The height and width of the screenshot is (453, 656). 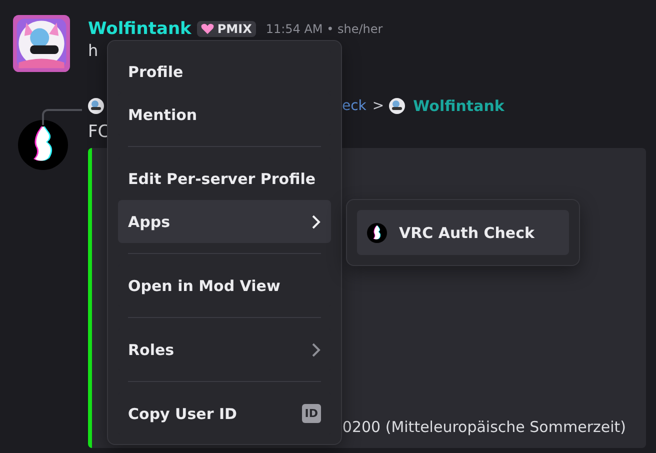 What do you see at coordinates (207, 29) in the screenshot?
I see `heart-icon` at bounding box center [207, 29].